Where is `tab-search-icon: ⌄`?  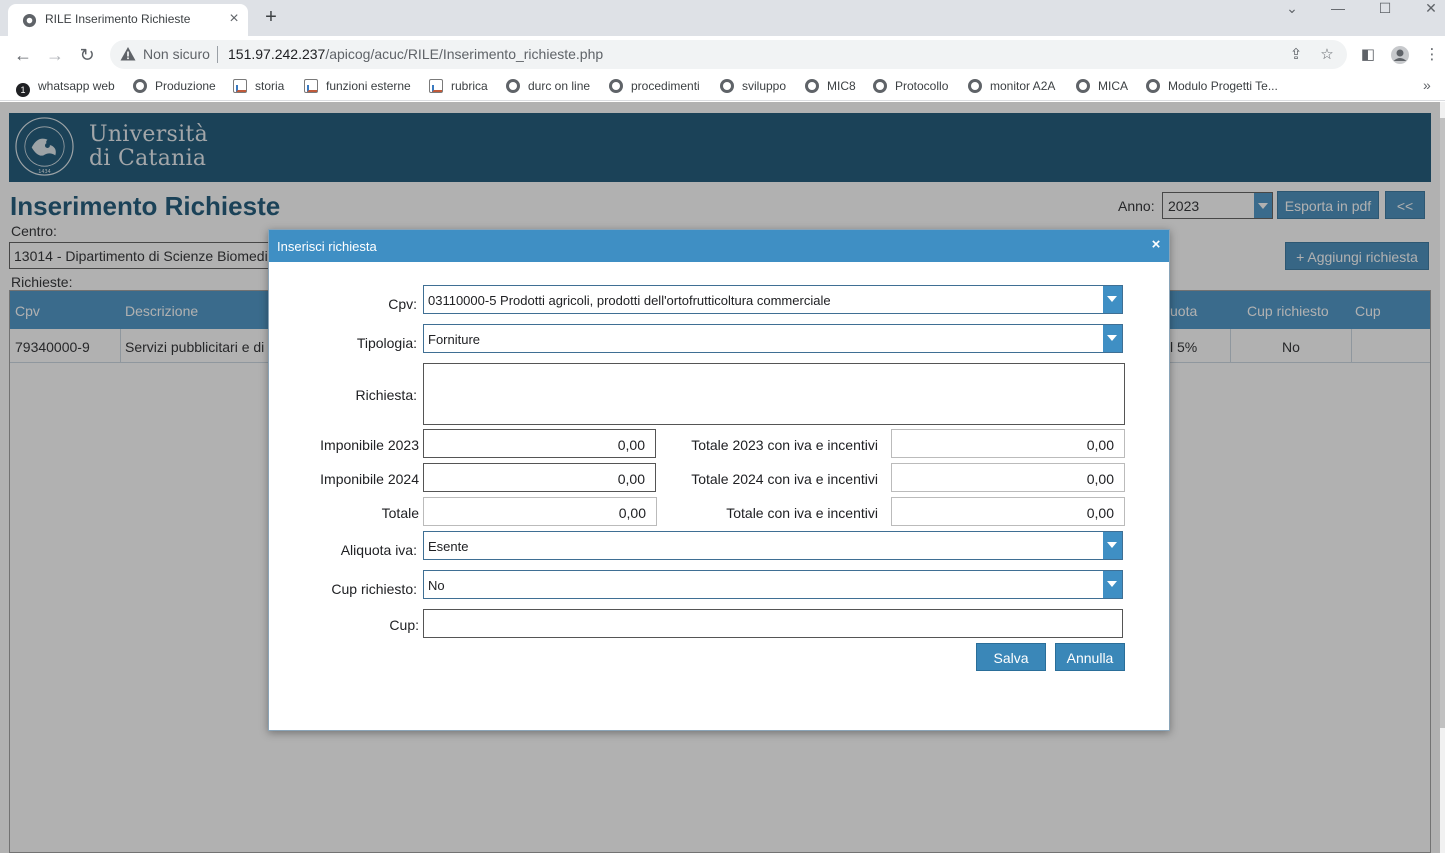
tab-search-icon: ⌄ is located at coordinates (1292, 9).